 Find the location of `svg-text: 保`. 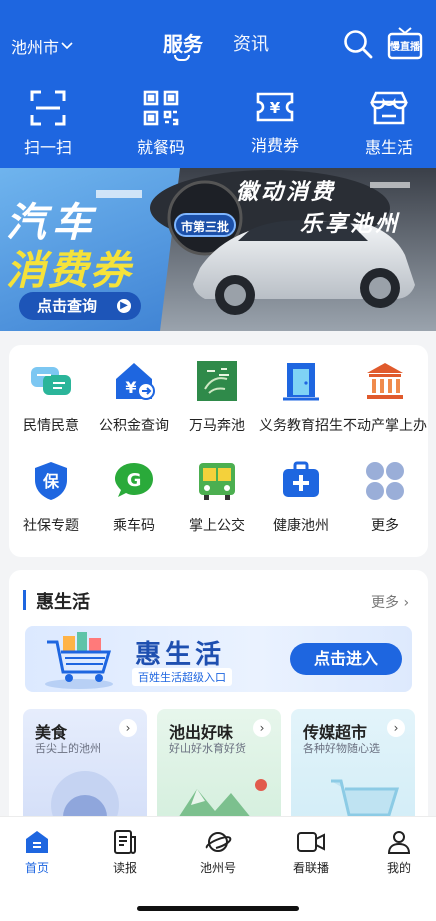

svg-text: 保 is located at coordinates (51, 481).